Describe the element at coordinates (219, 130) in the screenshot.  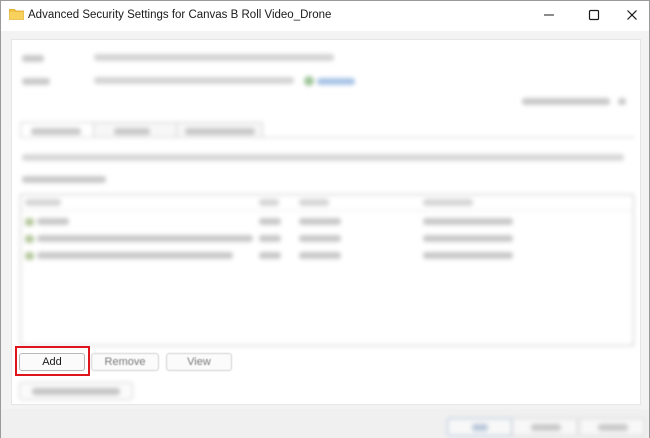
I see `tab-effective-access` at that location.